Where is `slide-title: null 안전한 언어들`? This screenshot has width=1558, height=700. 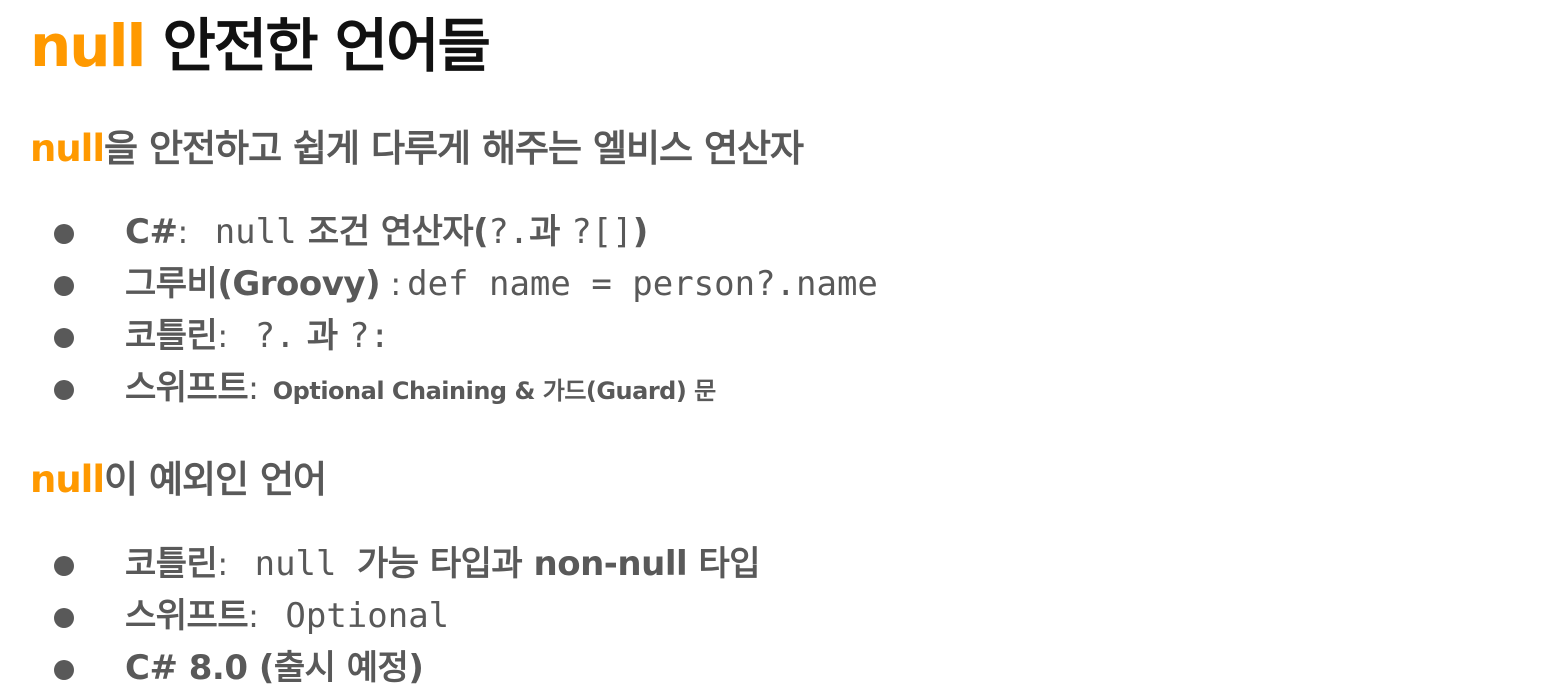 slide-title: null 안전한 언어들 is located at coordinates (260, 46).